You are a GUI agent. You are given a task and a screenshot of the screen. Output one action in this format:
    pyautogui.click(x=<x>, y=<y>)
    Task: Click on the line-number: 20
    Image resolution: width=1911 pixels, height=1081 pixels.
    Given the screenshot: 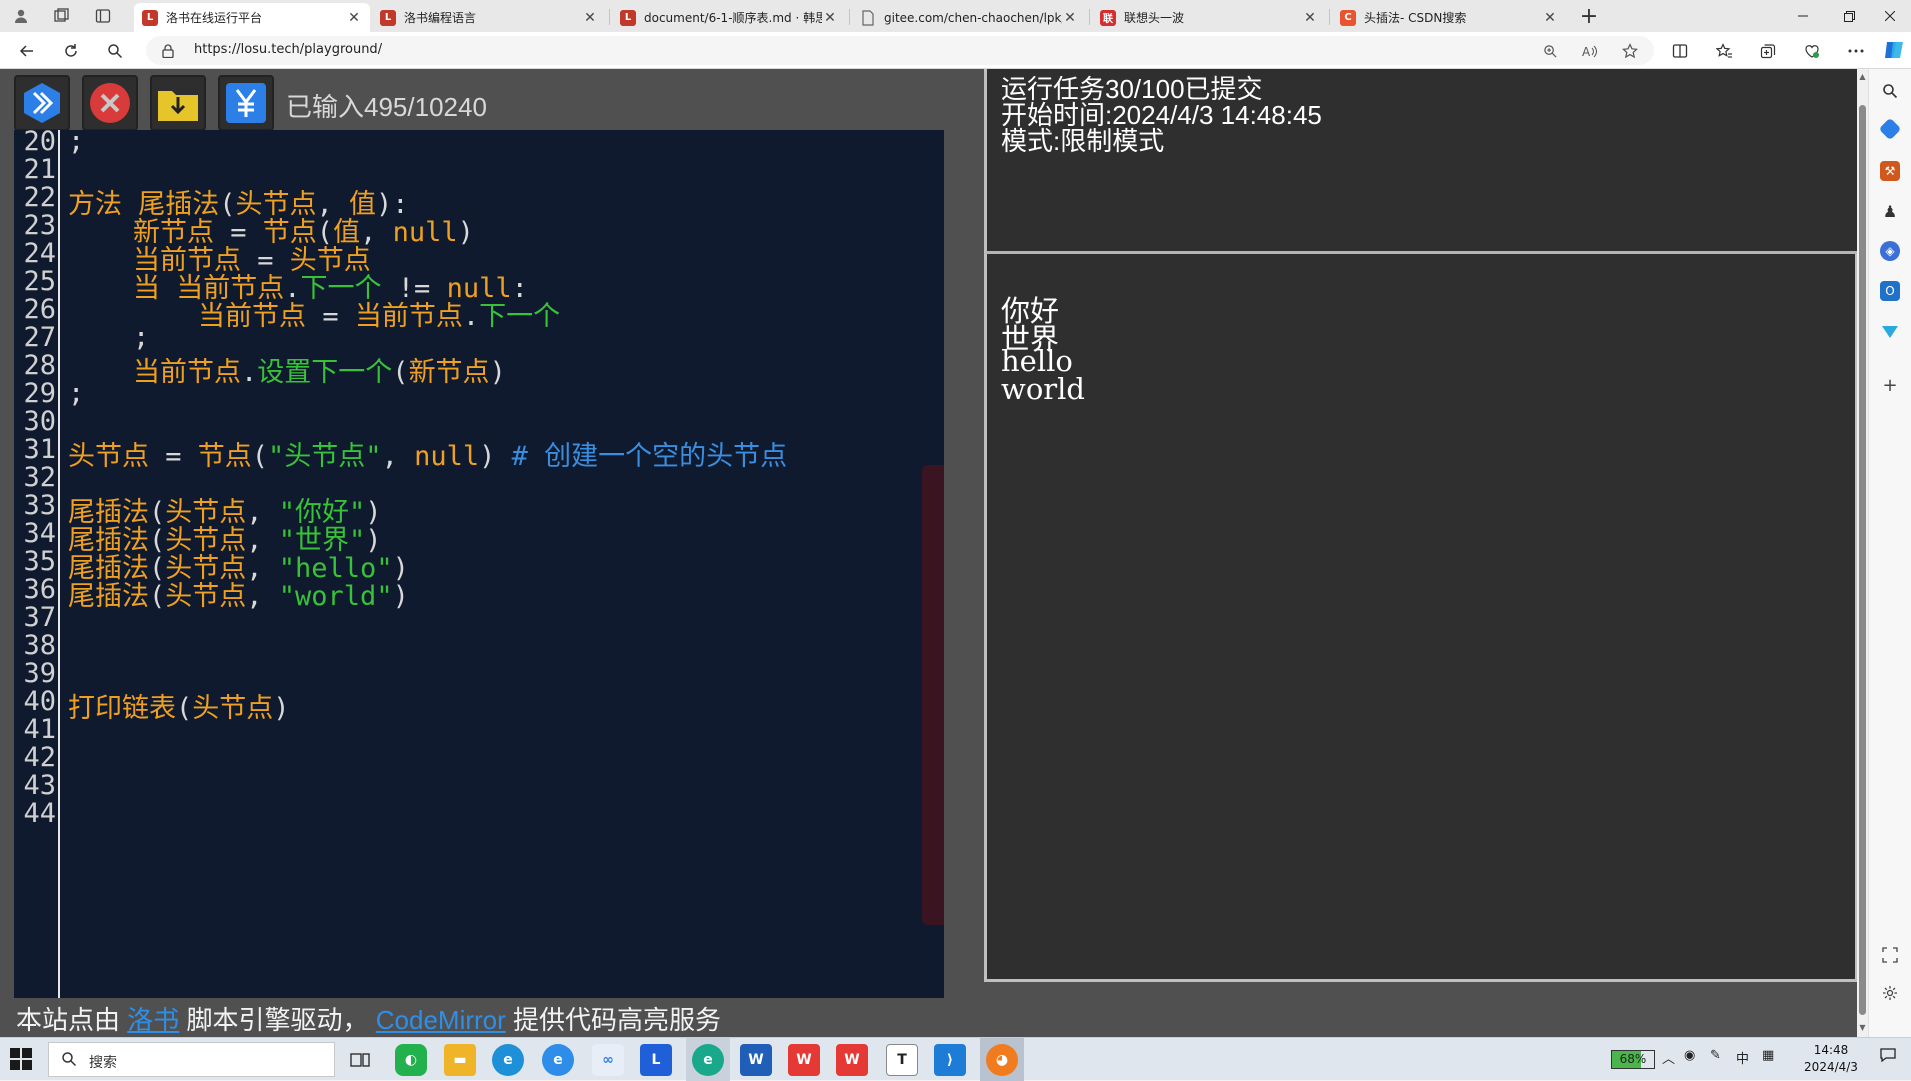 What is the action you would take?
    pyautogui.click(x=39, y=143)
    